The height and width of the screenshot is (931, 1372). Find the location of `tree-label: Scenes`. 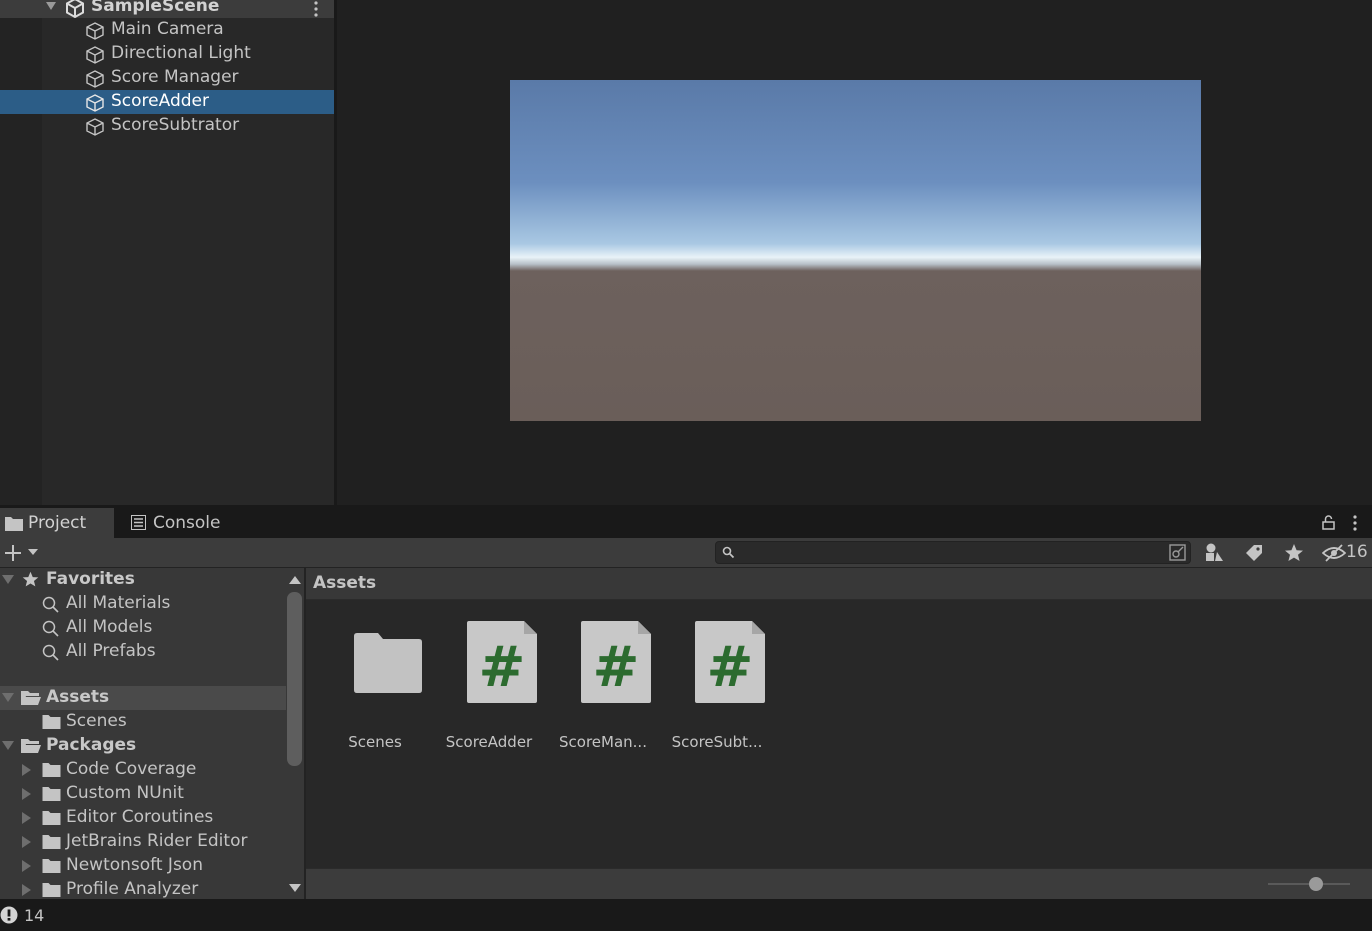

tree-label: Scenes is located at coordinates (96, 721).